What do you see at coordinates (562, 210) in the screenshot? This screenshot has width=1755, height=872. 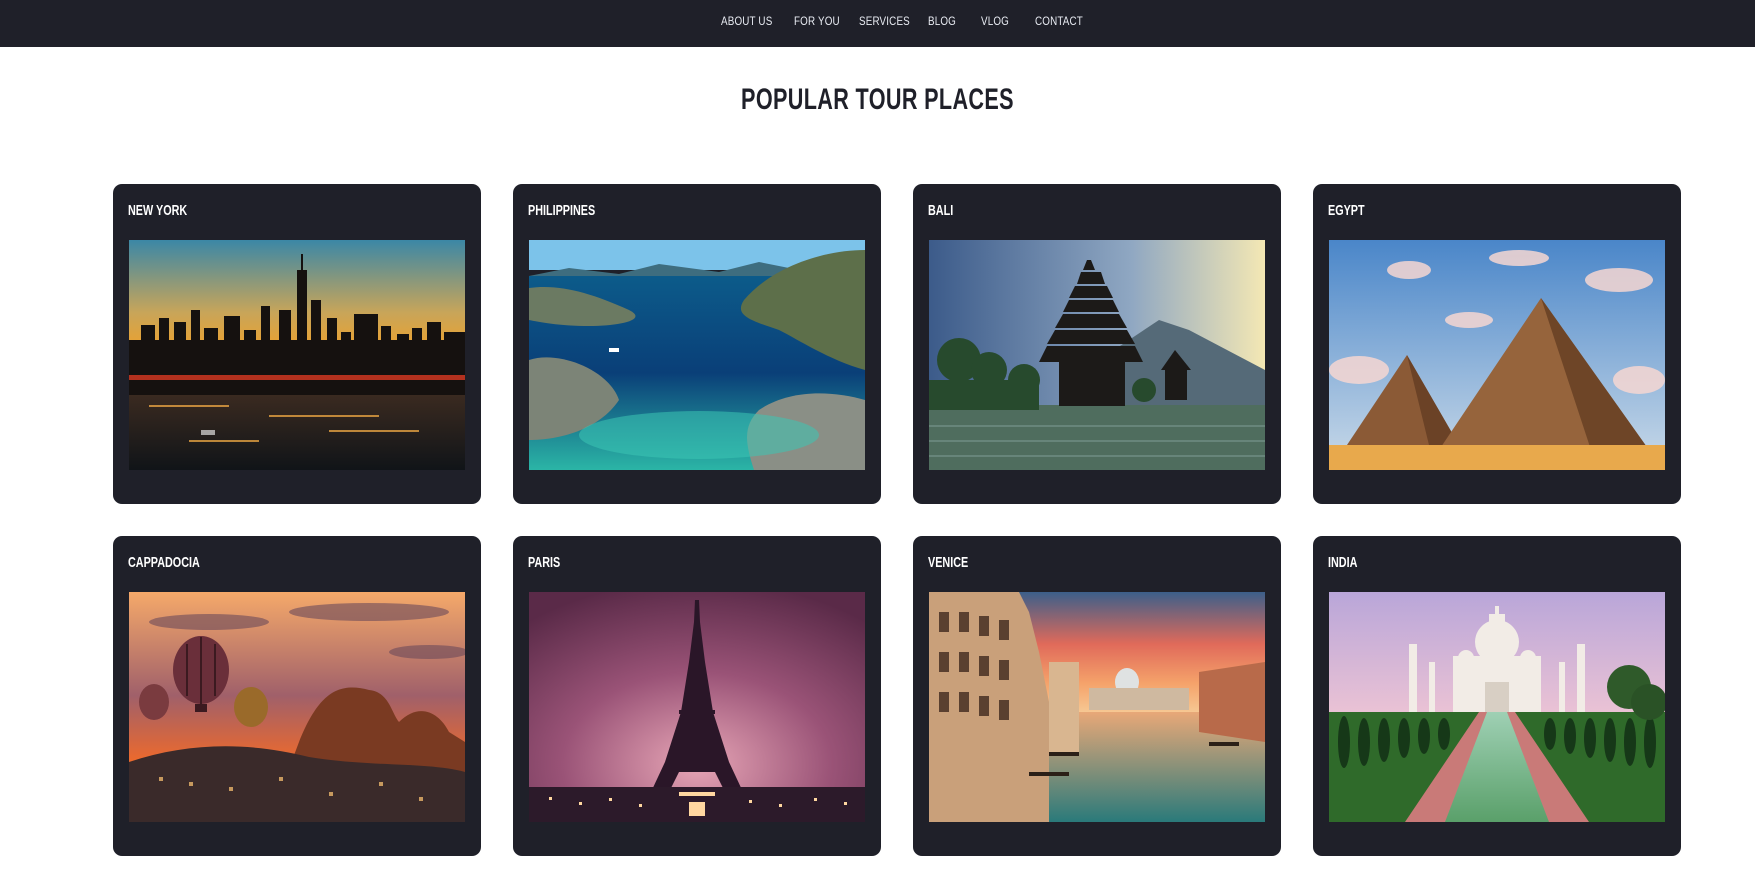 I see `place-card-title: PHILIPPINES` at bounding box center [562, 210].